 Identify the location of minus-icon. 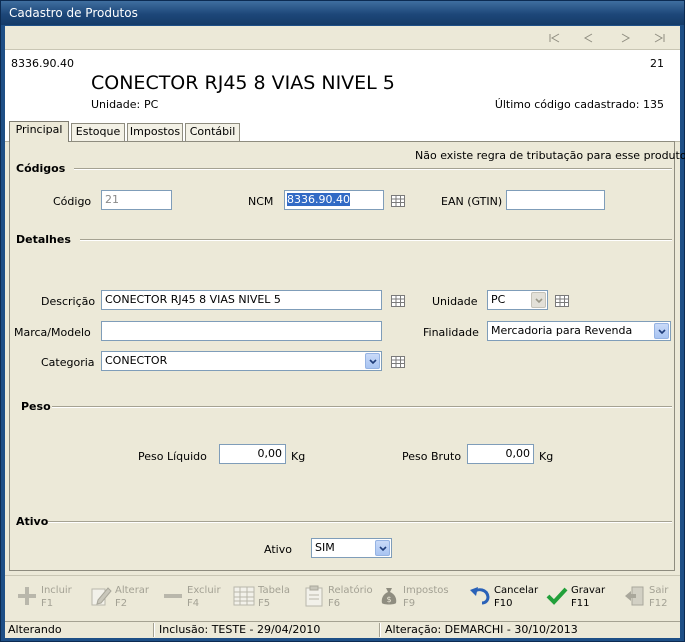
(173, 596).